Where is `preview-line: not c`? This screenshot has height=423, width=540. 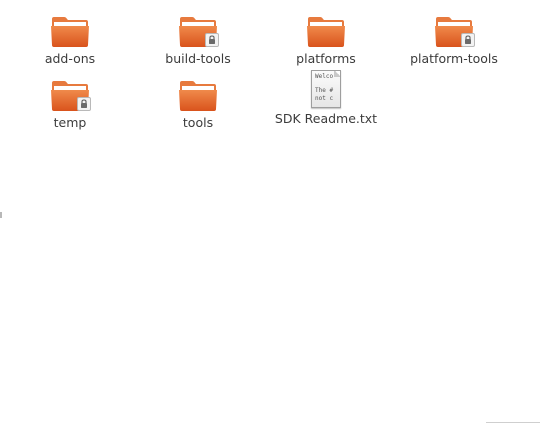
preview-line: not c is located at coordinates (324, 98).